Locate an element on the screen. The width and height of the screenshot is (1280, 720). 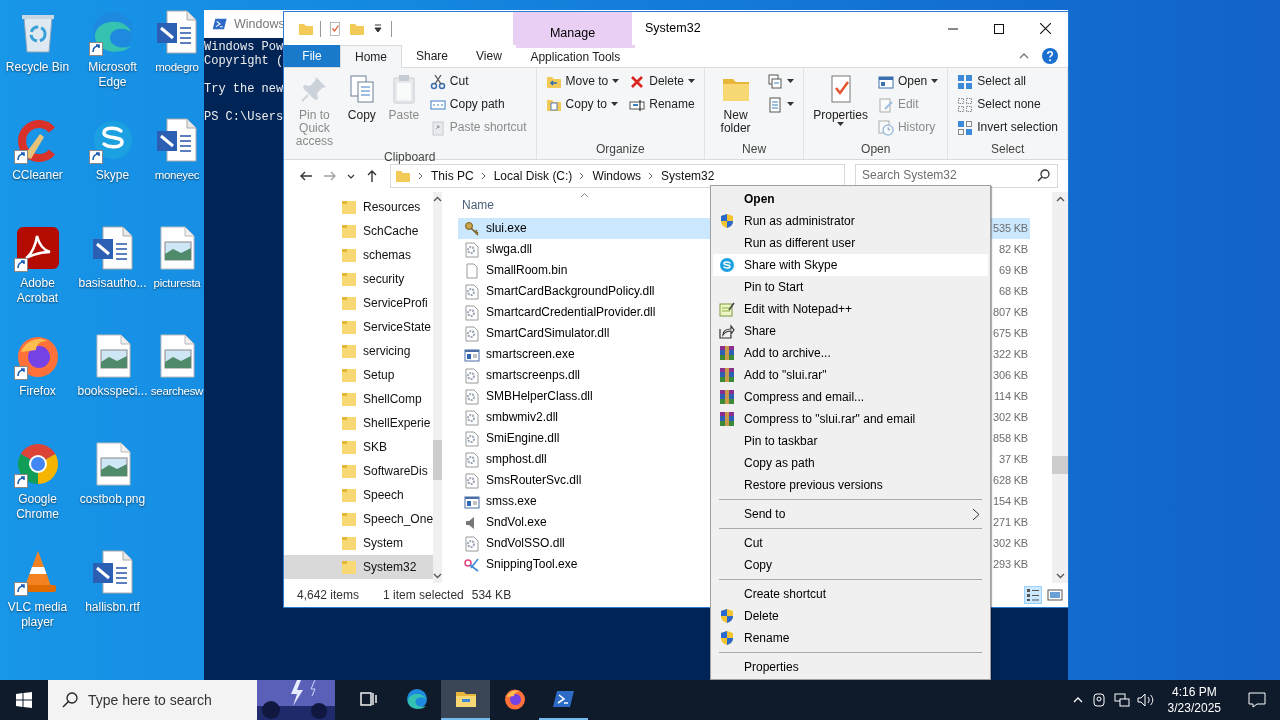
file-size: 154 KB is located at coordinates (1010, 501).